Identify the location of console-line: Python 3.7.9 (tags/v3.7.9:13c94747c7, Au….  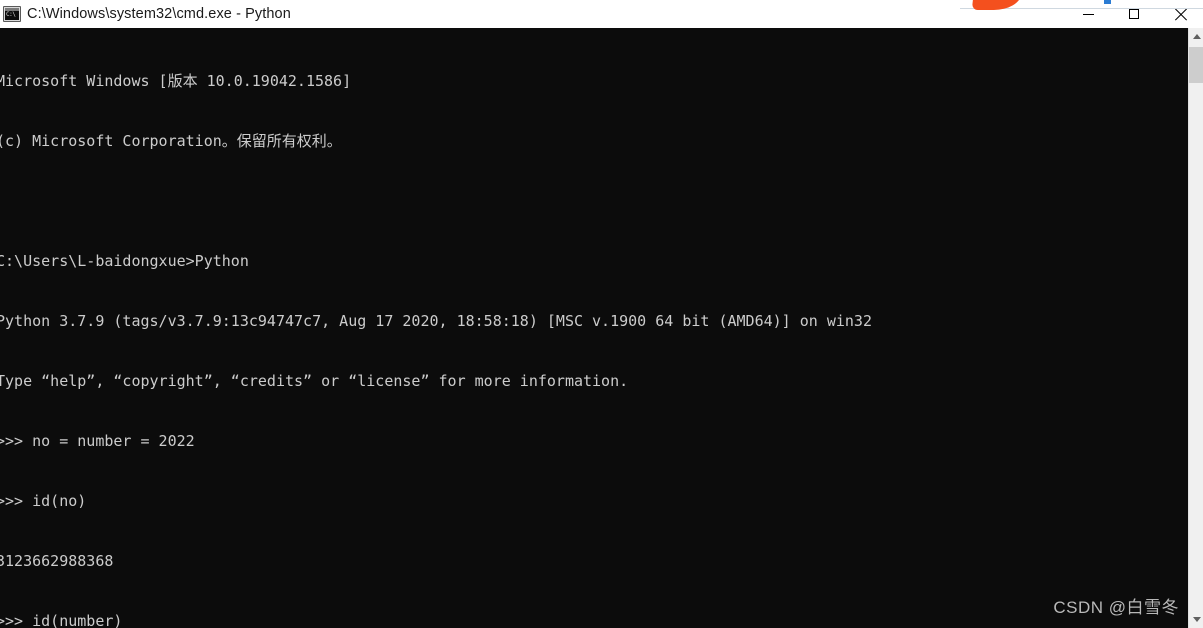
(436, 321).